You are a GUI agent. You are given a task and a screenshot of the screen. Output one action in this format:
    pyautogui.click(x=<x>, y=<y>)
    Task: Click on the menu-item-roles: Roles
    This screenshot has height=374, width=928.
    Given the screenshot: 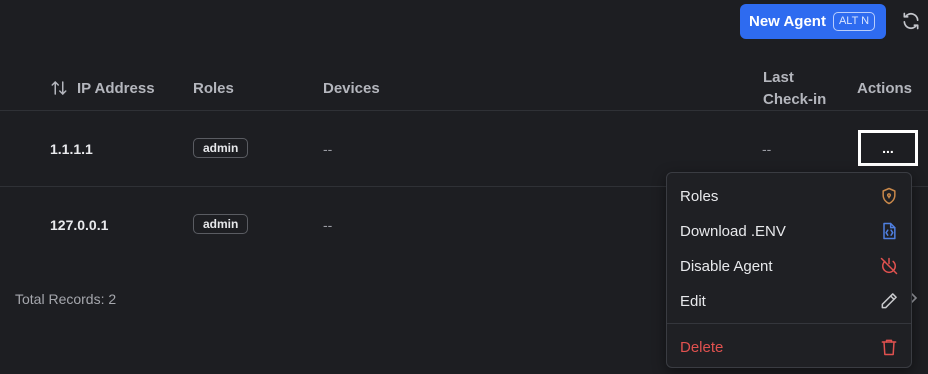 What is the action you would take?
    pyautogui.click(x=789, y=196)
    